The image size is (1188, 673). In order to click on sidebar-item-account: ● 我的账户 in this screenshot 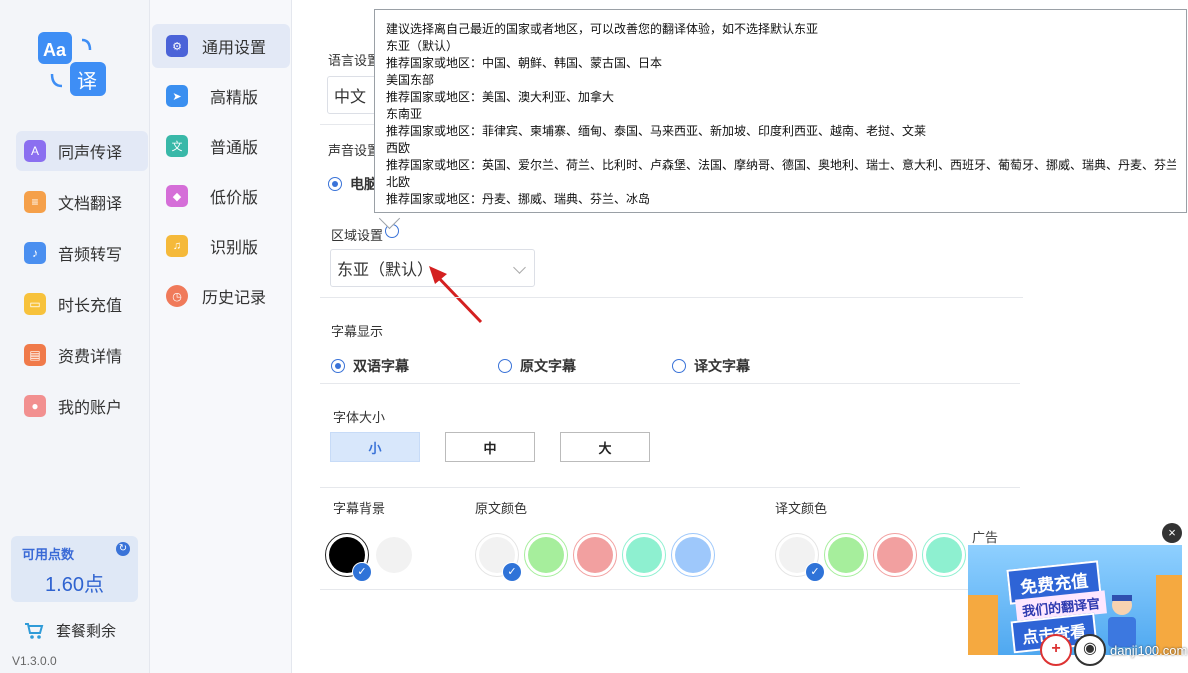, I will do `click(82, 406)`.